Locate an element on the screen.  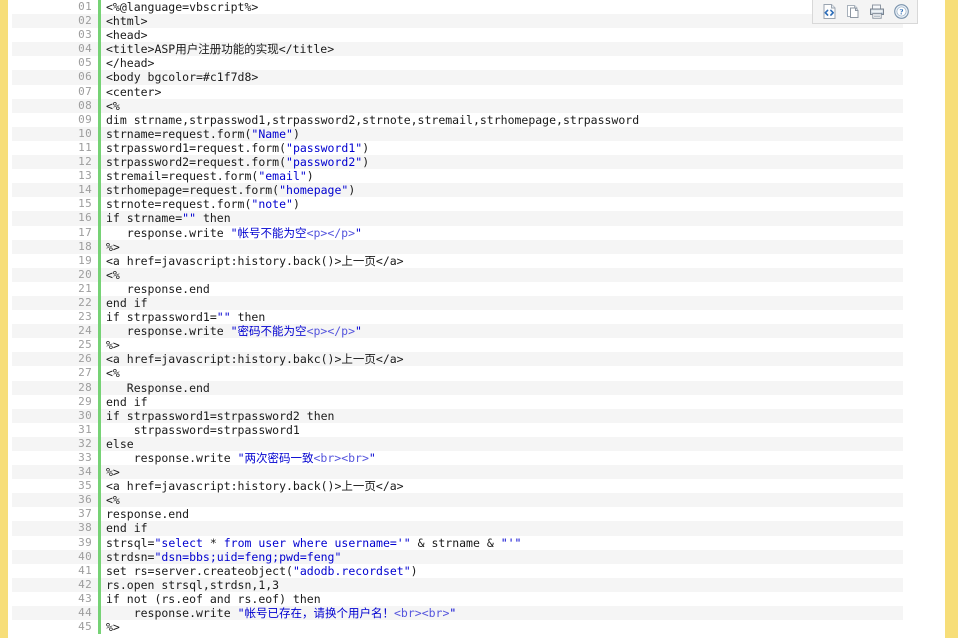
token-plain: if not (rs.eof and rs.eof) then is located at coordinates (213, 598).